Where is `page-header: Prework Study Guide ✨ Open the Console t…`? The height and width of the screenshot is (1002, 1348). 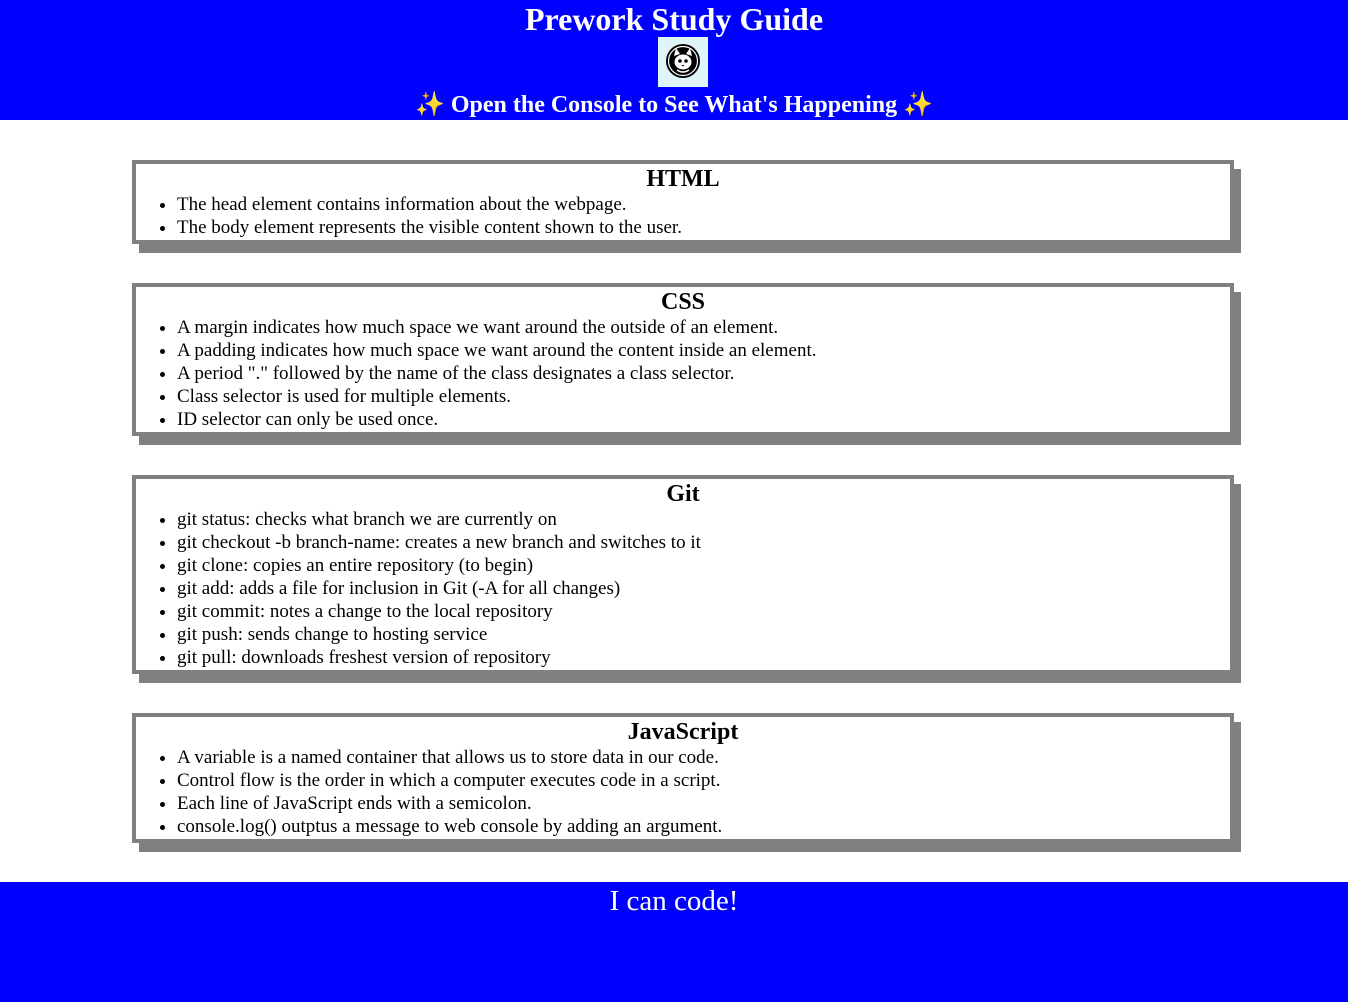
page-header: Prework Study Guide ✨ Open the Console t… is located at coordinates (674, 60).